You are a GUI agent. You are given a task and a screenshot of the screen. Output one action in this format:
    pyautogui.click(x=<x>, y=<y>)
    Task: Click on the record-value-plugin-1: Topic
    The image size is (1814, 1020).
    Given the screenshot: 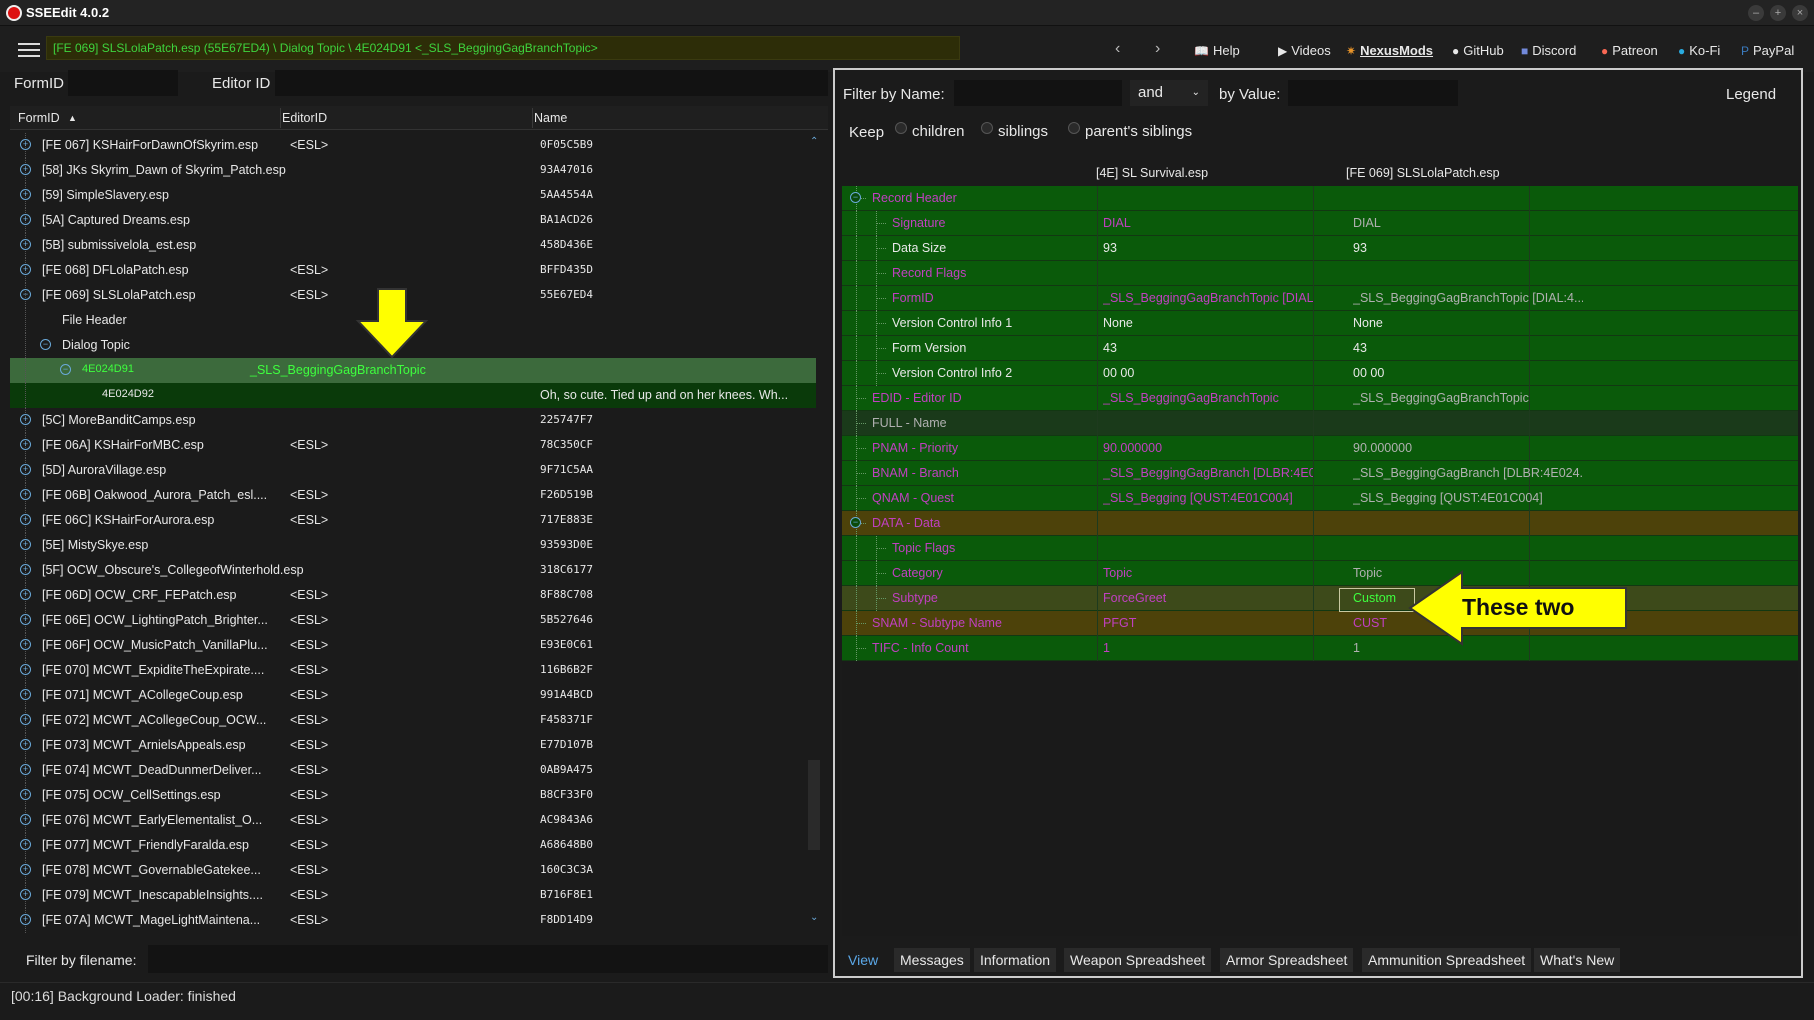 What is the action you would take?
    pyautogui.click(x=1208, y=573)
    